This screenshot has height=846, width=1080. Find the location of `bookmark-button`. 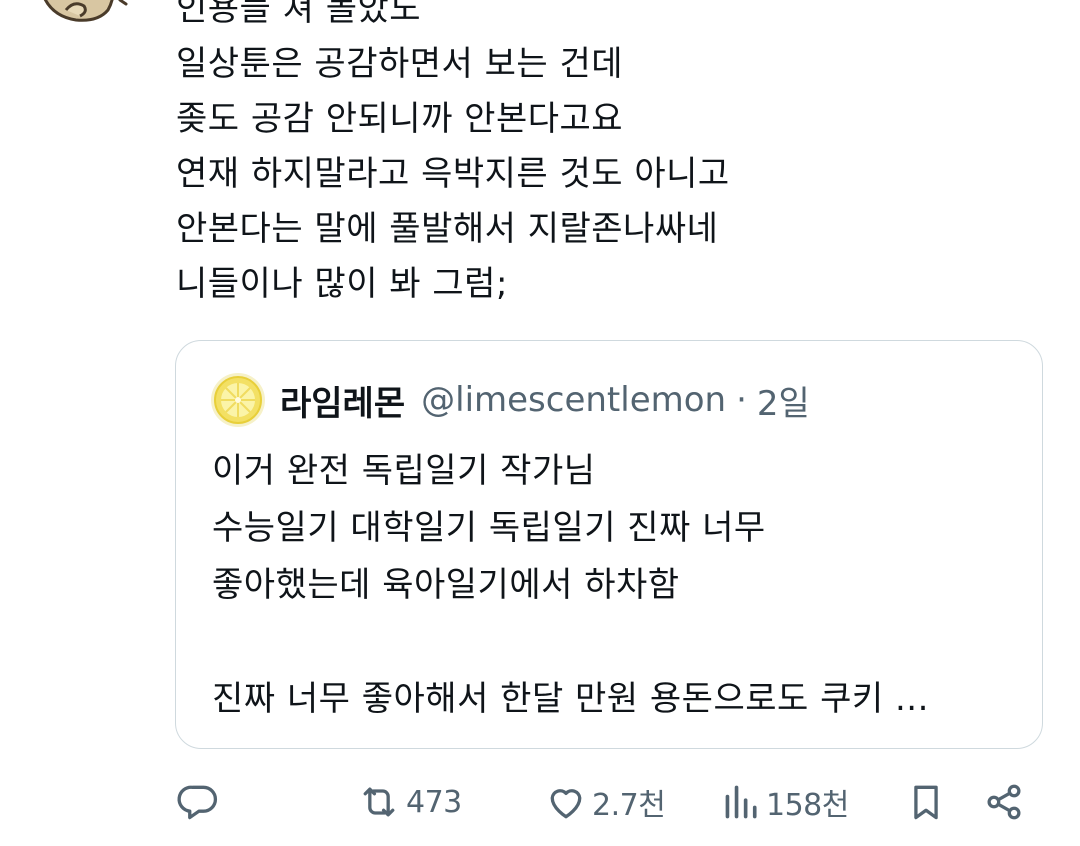

bookmark-button is located at coordinates (926, 802).